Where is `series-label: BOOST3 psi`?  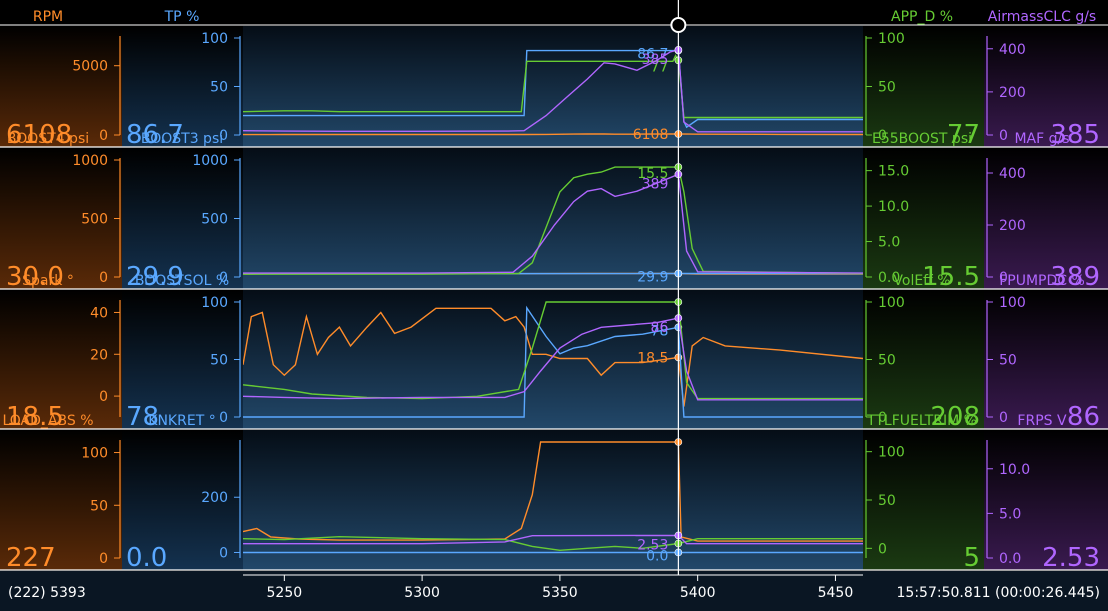
series-label: BOOST3 psi is located at coordinates (182, 139).